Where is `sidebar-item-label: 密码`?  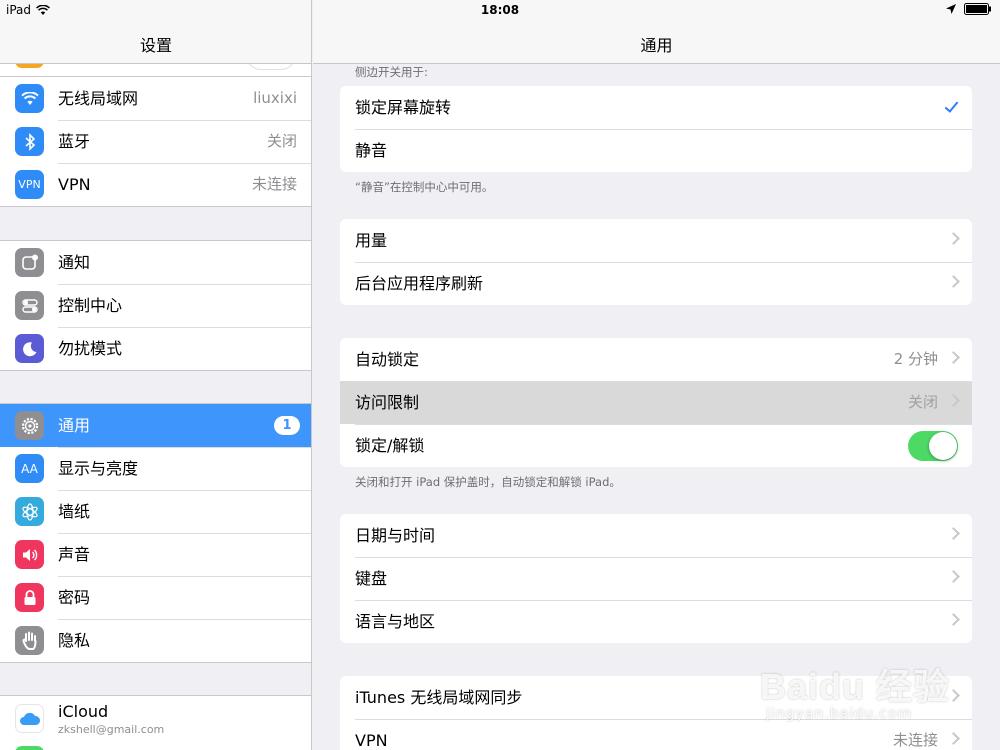
sidebar-item-label: 密码 is located at coordinates (74, 597).